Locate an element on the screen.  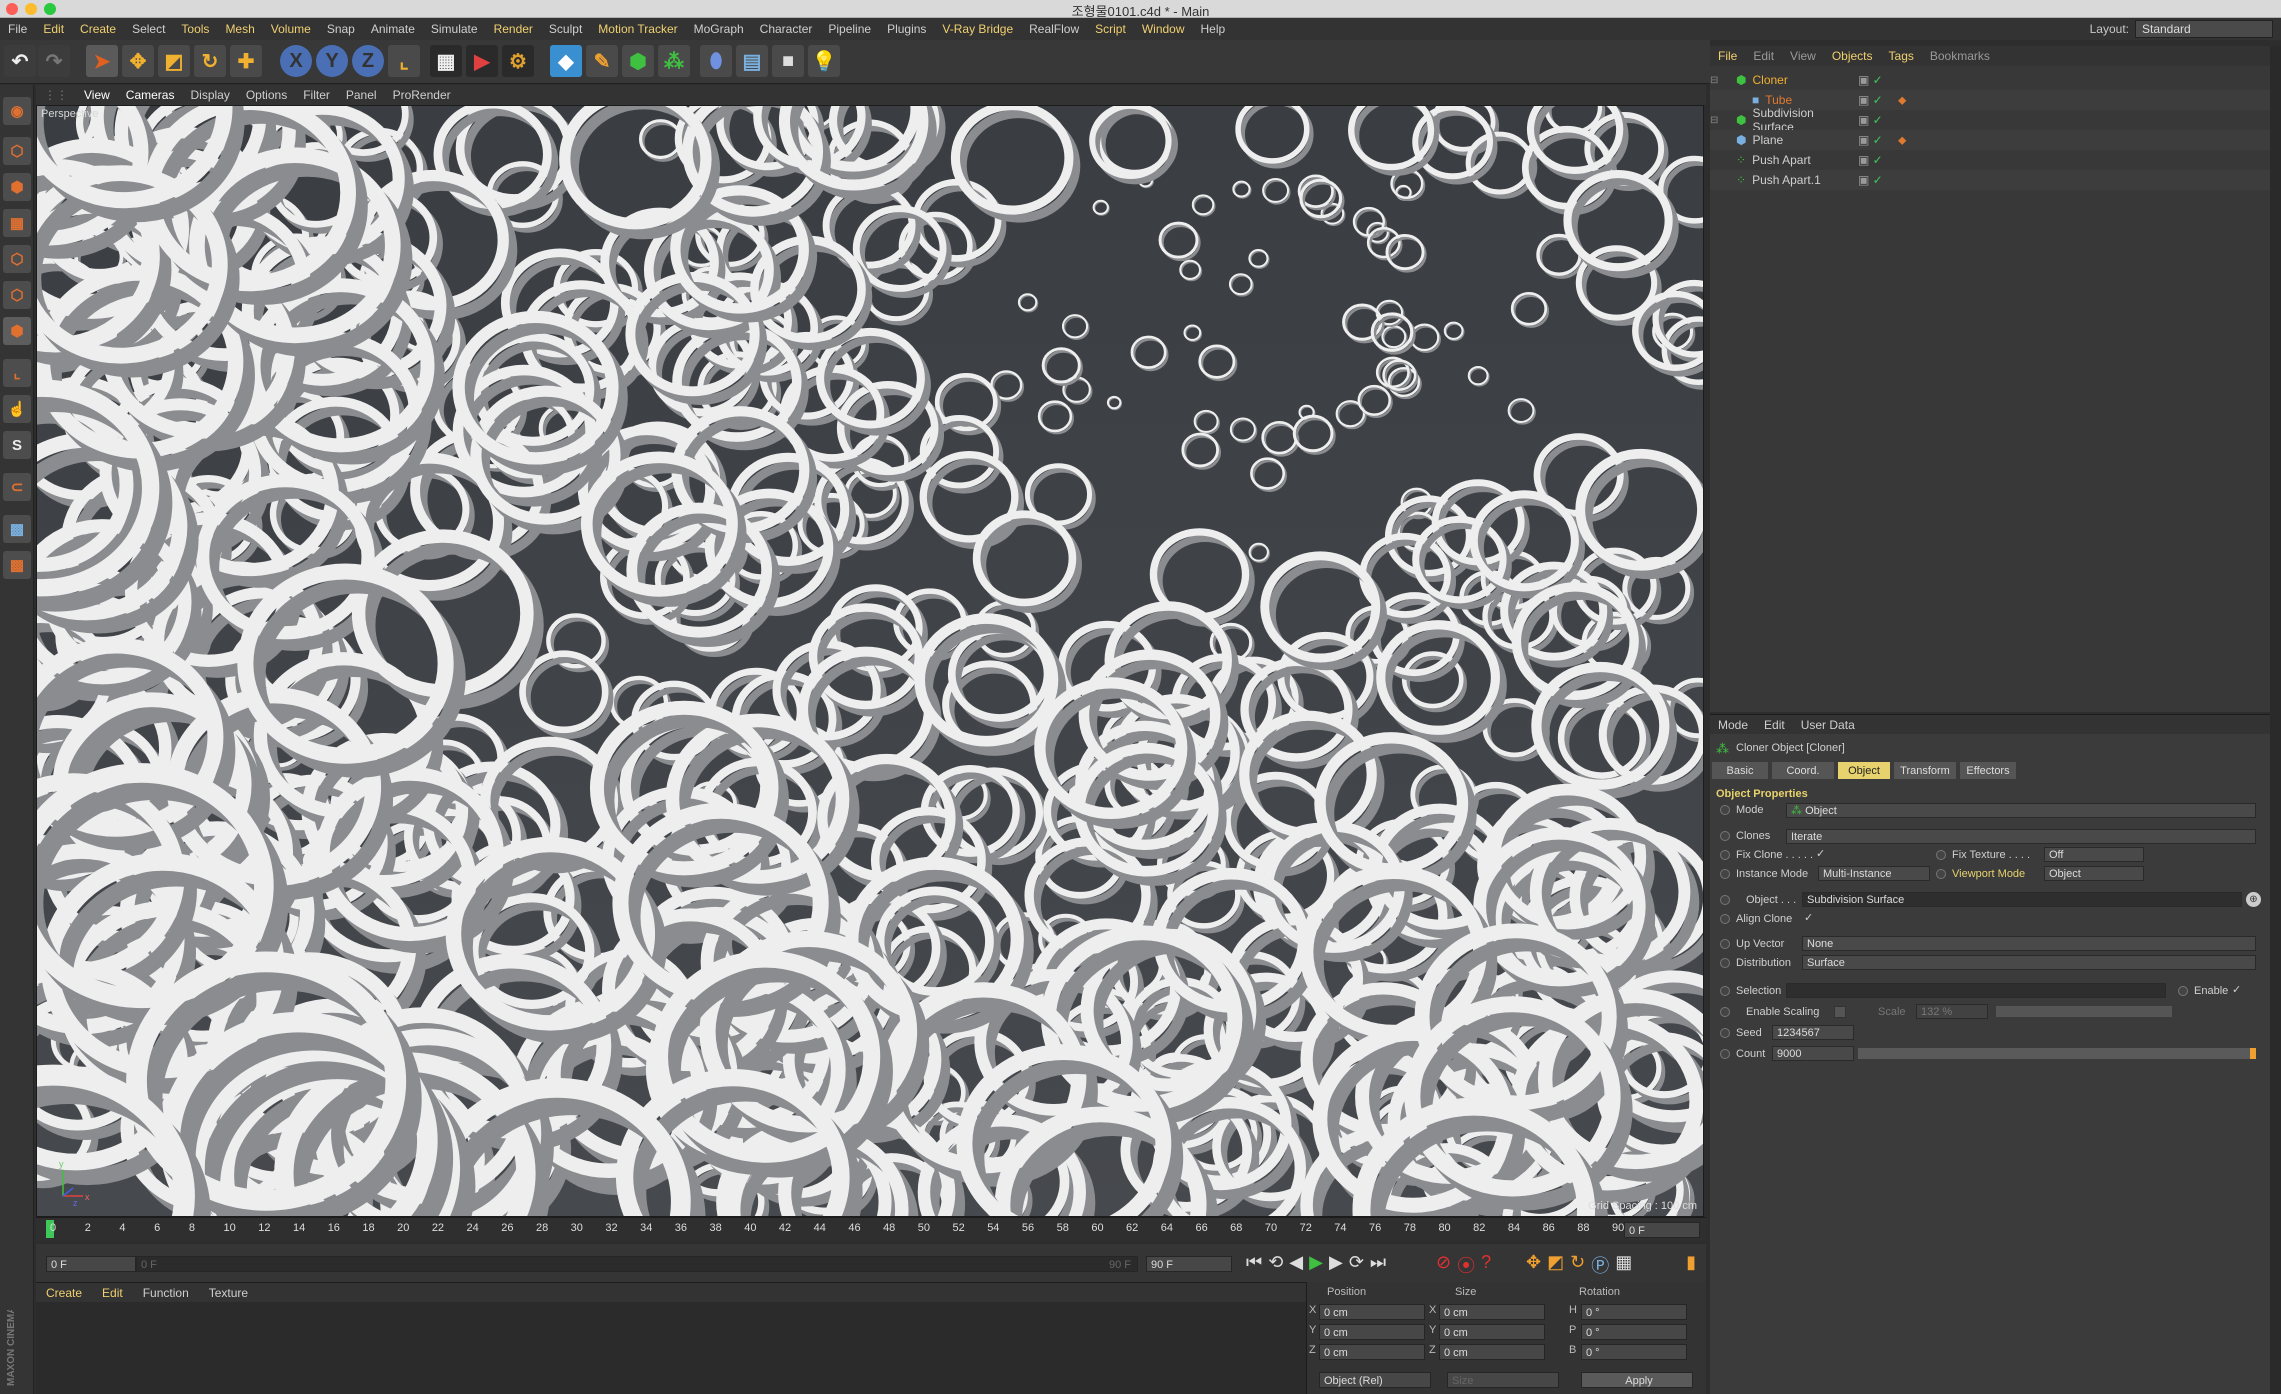
object-menu-bookmarks: Bookmarks is located at coordinates (1960, 56).